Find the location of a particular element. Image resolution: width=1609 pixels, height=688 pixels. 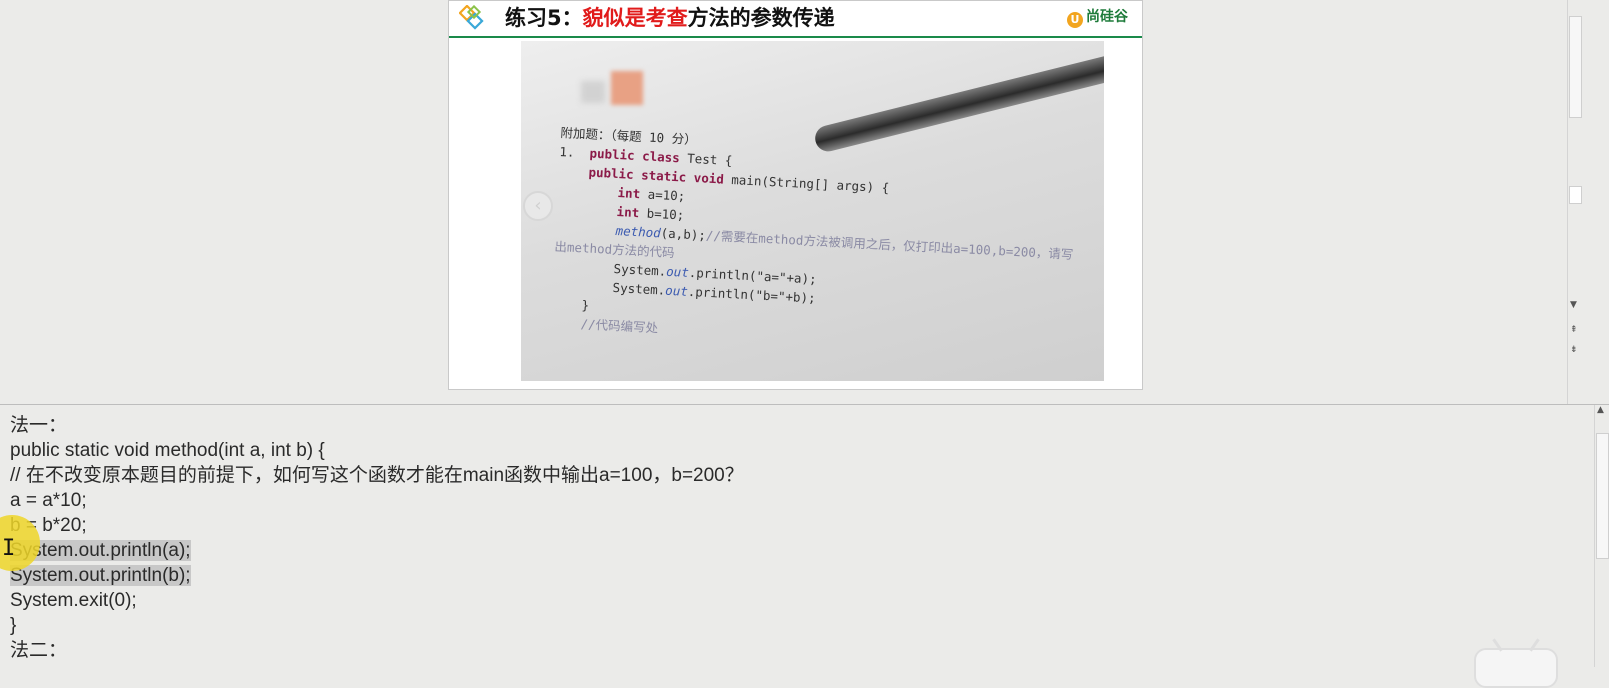

brand-logo-icon: U is located at coordinates (1075, 20).